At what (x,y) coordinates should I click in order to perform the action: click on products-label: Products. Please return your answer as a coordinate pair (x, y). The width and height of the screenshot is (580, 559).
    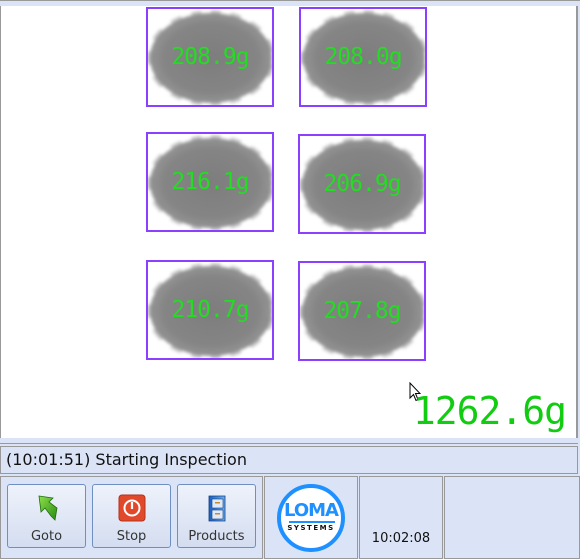
    Looking at the image, I should click on (216, 536).